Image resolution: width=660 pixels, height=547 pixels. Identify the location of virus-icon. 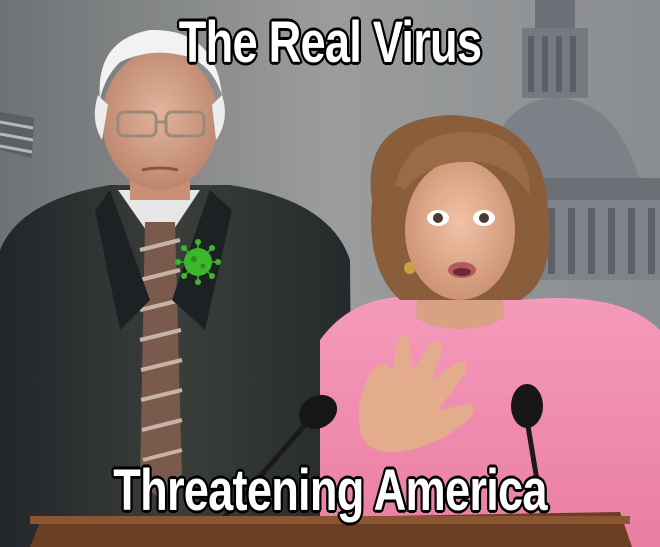
(198, 262).